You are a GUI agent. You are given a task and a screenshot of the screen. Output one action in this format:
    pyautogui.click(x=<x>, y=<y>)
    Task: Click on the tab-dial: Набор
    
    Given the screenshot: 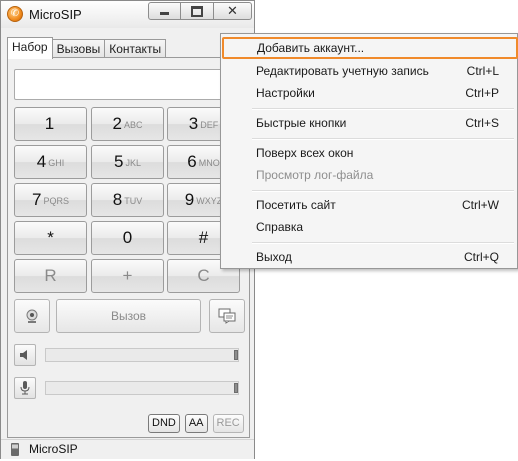 What is the action you would take?
    pyautogui.click(x=30, y=48)
    